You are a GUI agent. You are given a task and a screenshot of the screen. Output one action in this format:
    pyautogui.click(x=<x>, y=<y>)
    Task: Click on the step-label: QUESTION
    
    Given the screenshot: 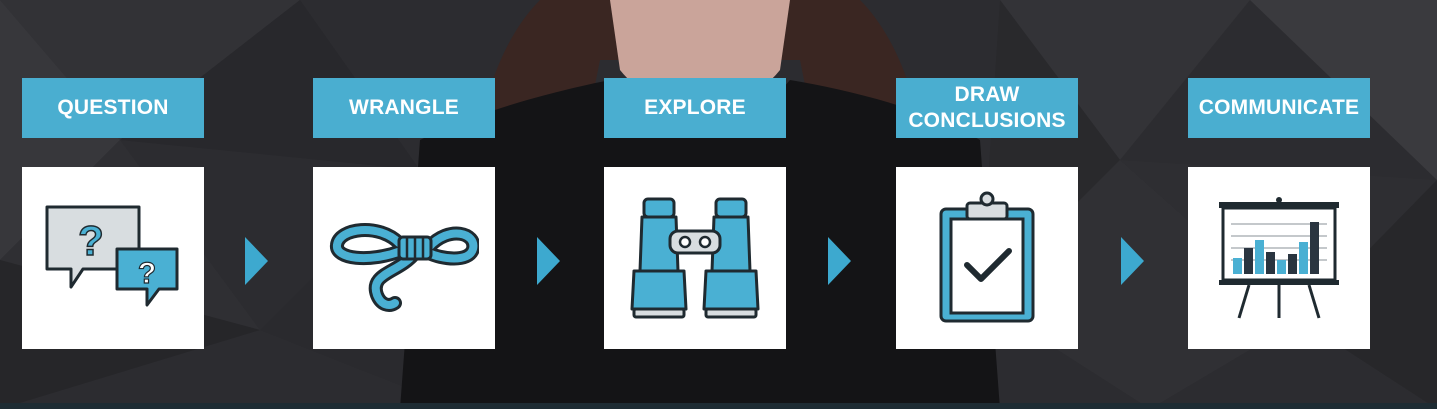 What is the action you would take?
    pyautogui.click(x=113, y=108)
    